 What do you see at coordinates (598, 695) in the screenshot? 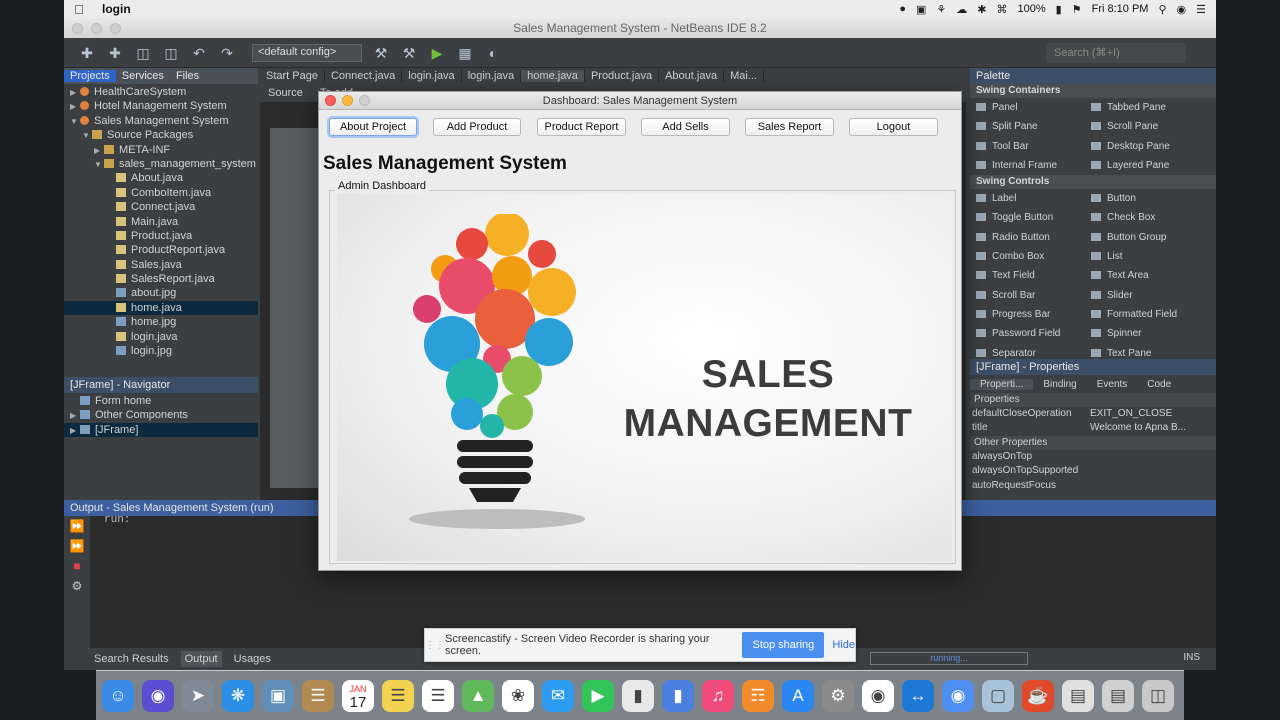
I see `facetime-icon: ▶` at bounding box center [598, 695].